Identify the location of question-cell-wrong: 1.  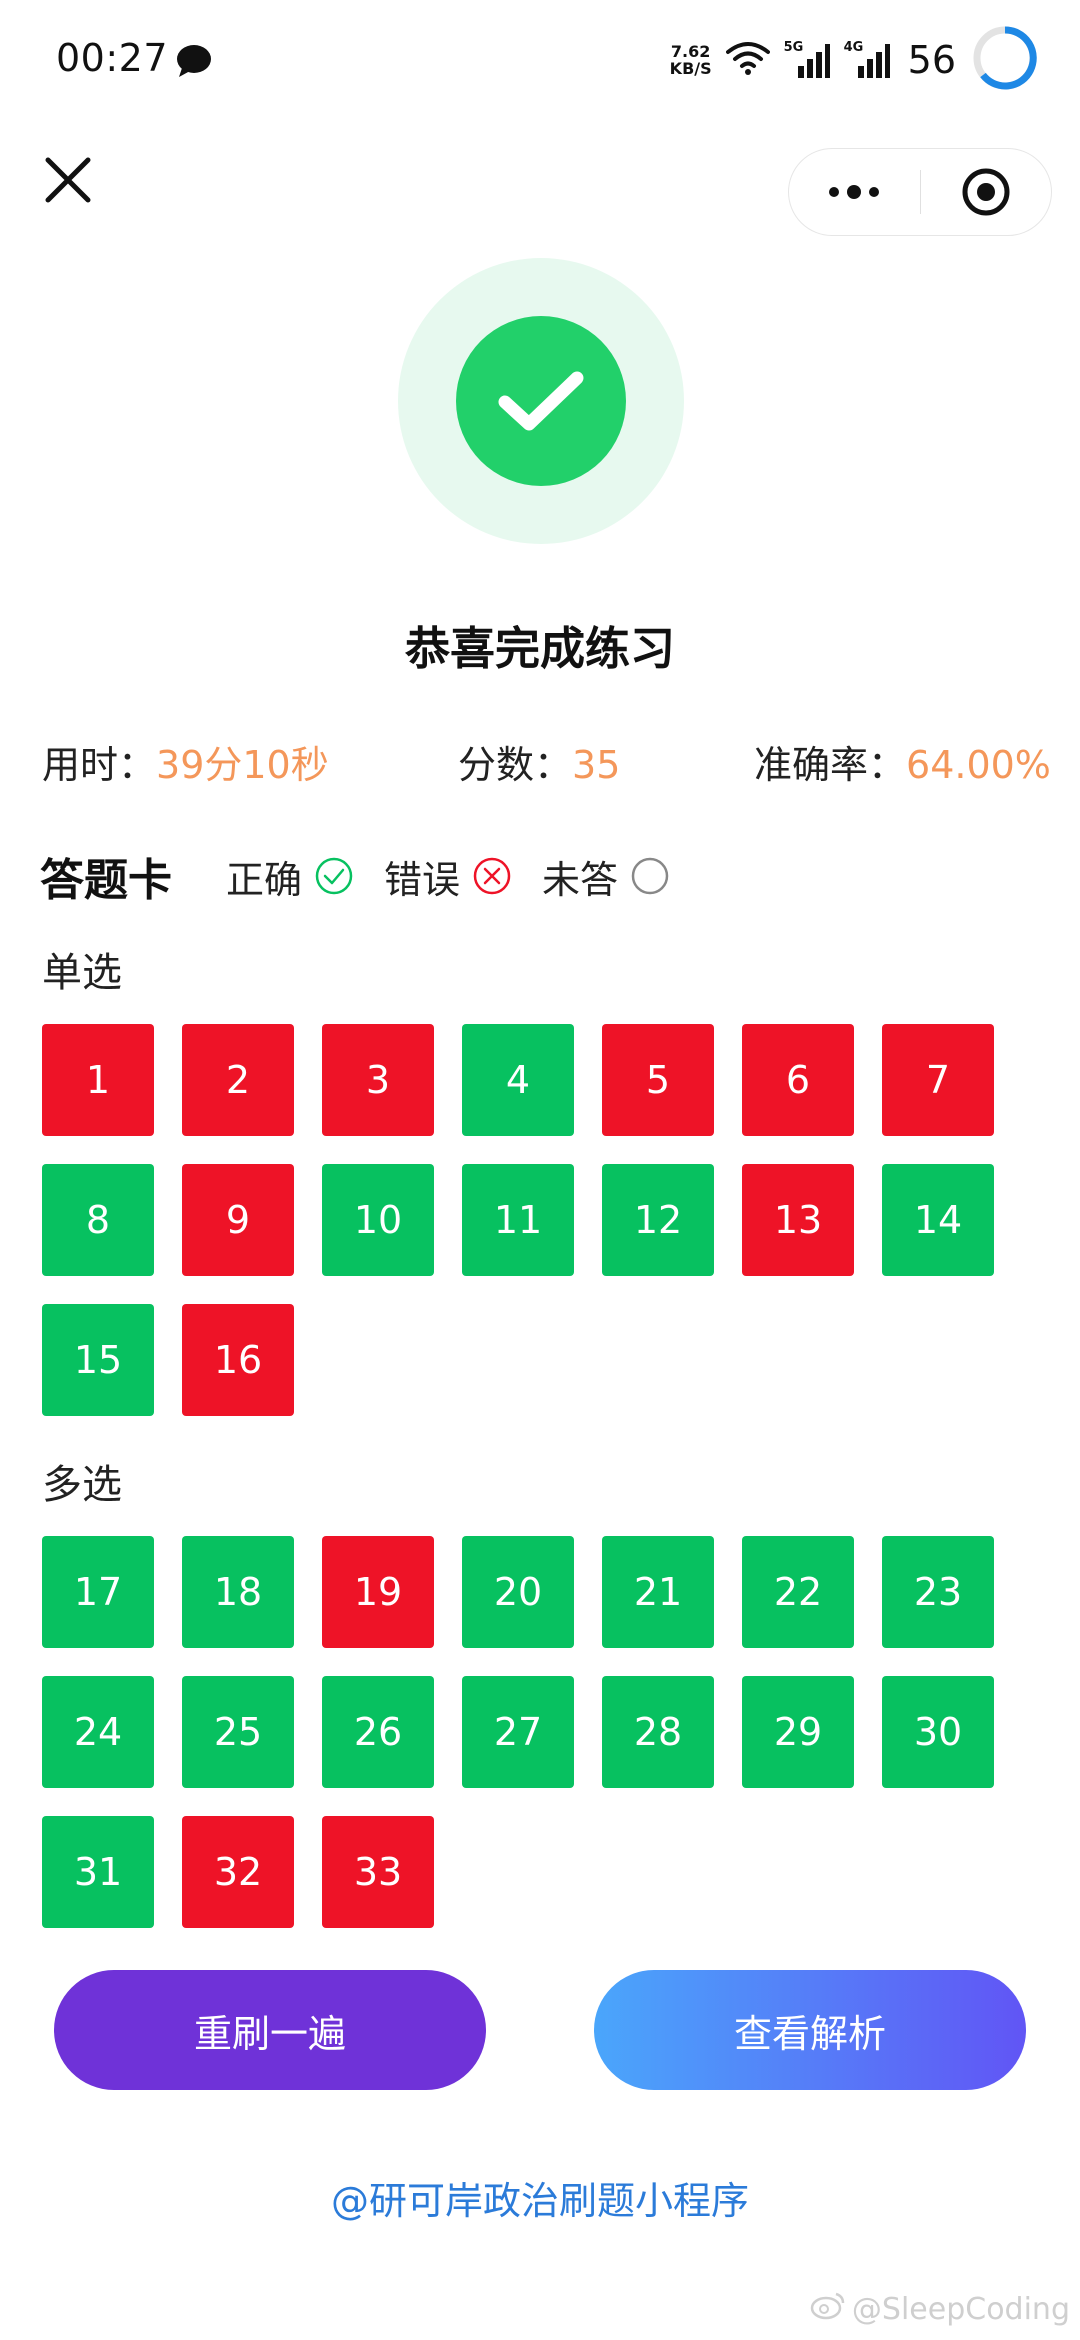
(98, 1080).